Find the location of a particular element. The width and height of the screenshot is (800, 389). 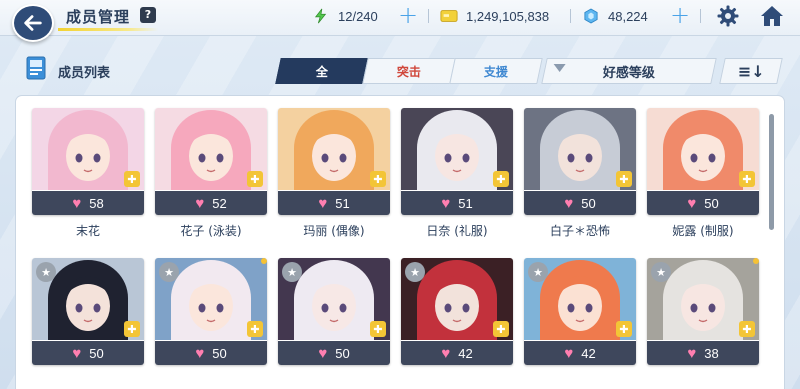

tab-striker: 突击 is located at coordinates (409, 71).